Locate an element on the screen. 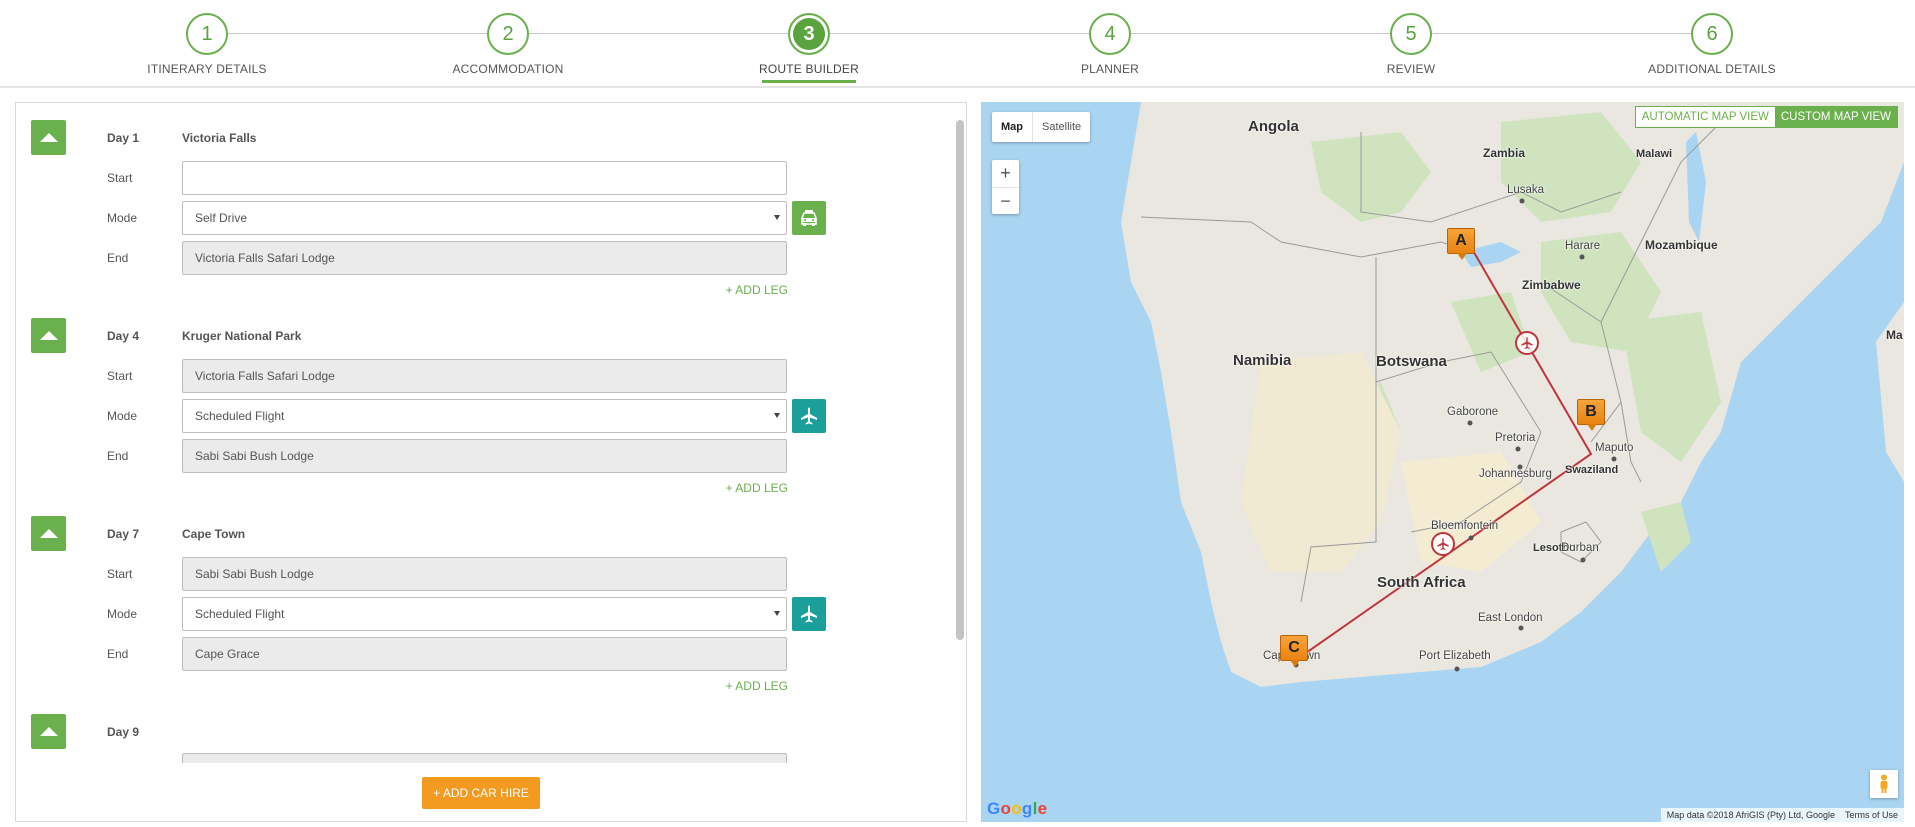  step-label: REVIEW is located at coordinates (1411, 69).